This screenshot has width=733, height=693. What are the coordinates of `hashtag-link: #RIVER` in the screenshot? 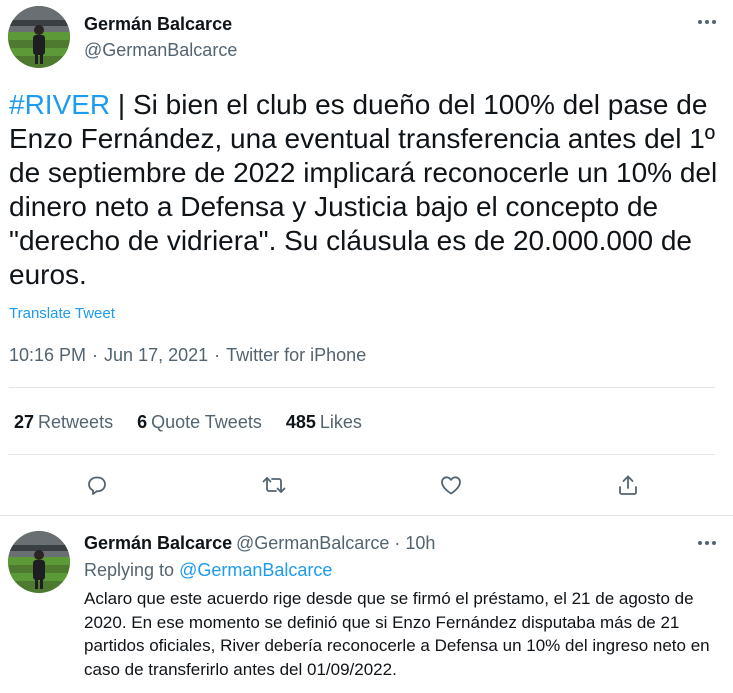 It's located at (59, 104).